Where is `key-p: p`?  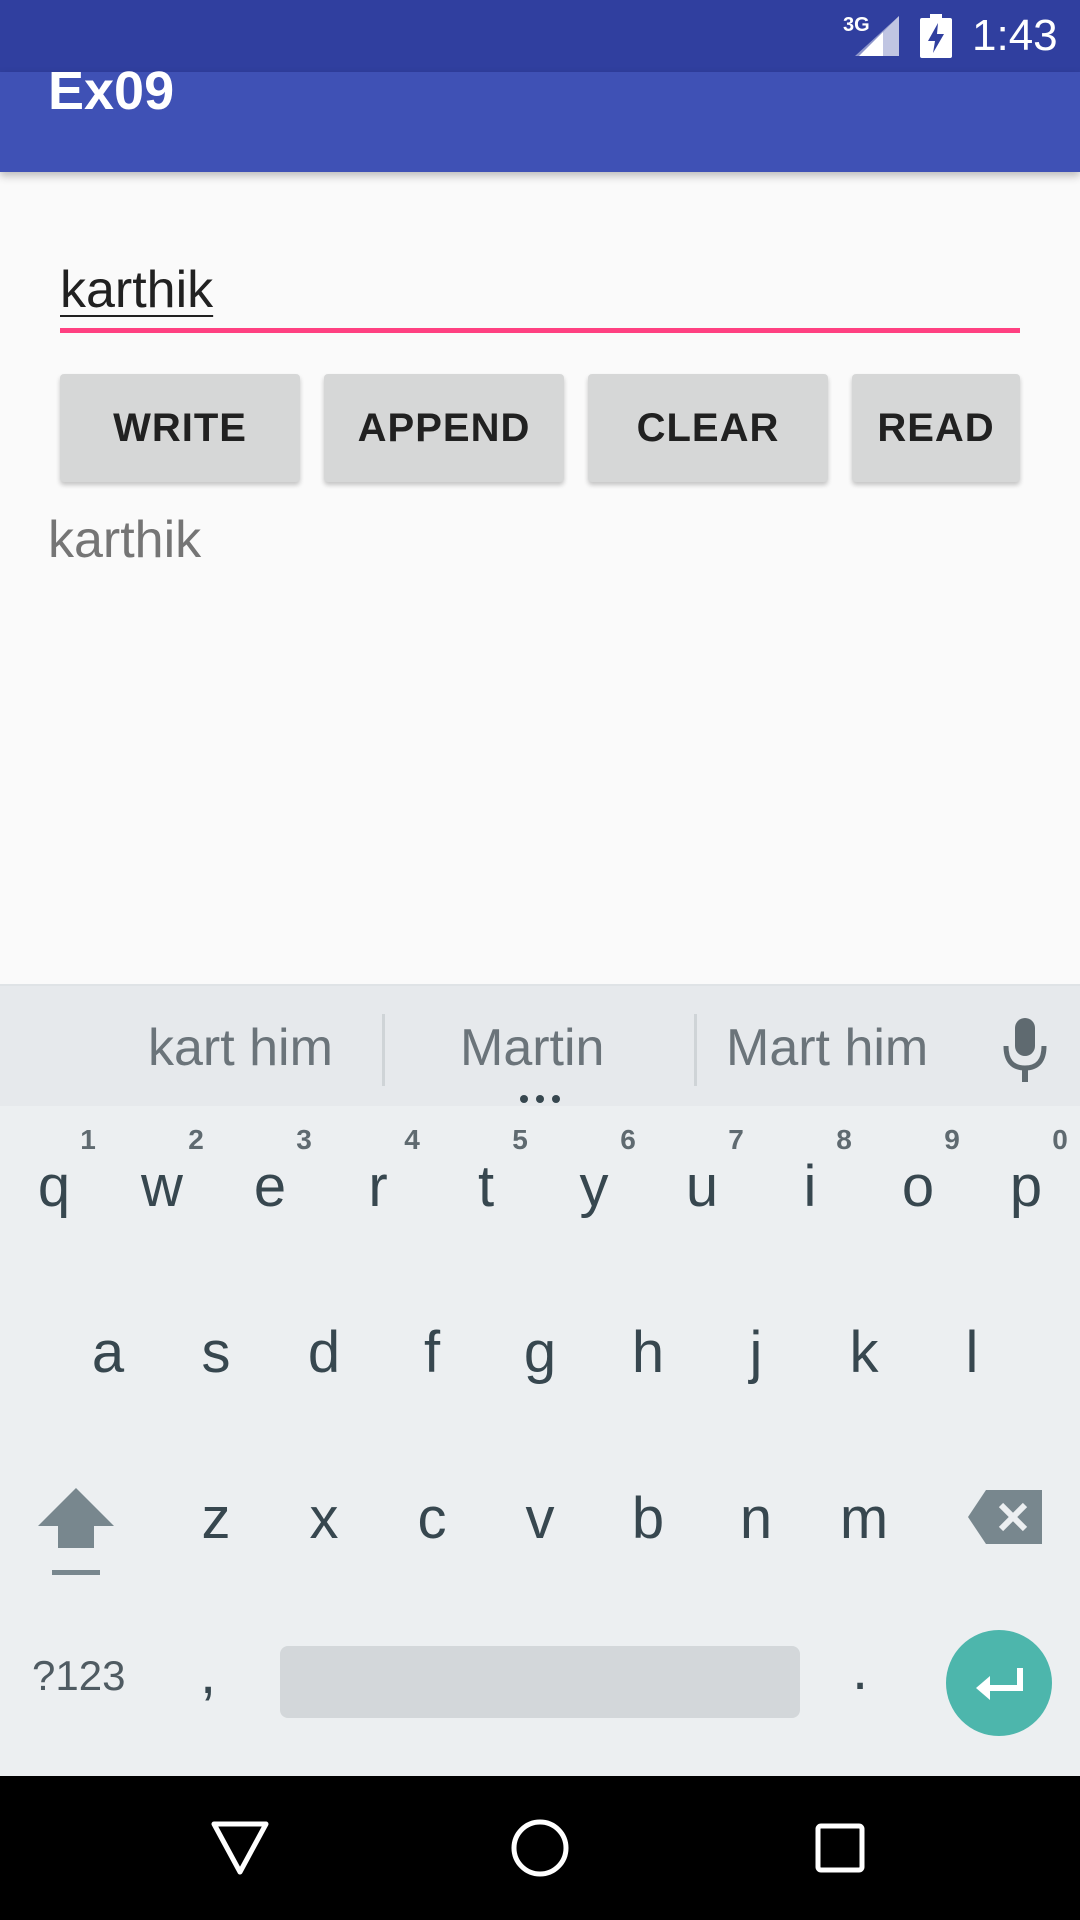
key-p: p is located at coordinates (1026, 1187).